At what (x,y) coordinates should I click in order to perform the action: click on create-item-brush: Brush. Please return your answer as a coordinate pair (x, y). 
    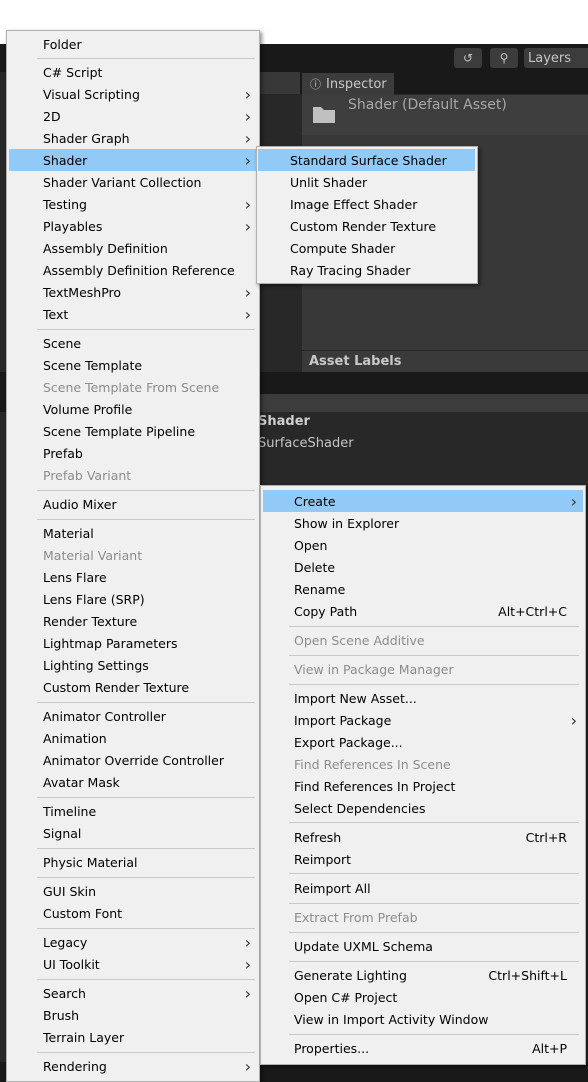
    Looking at the image, I should click on (133, 1015).